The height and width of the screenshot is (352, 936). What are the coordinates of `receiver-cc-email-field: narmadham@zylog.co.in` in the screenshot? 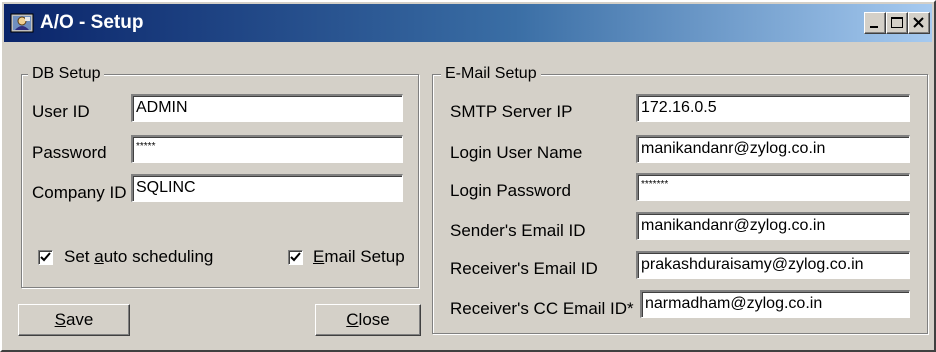 It's located at (775, 304).